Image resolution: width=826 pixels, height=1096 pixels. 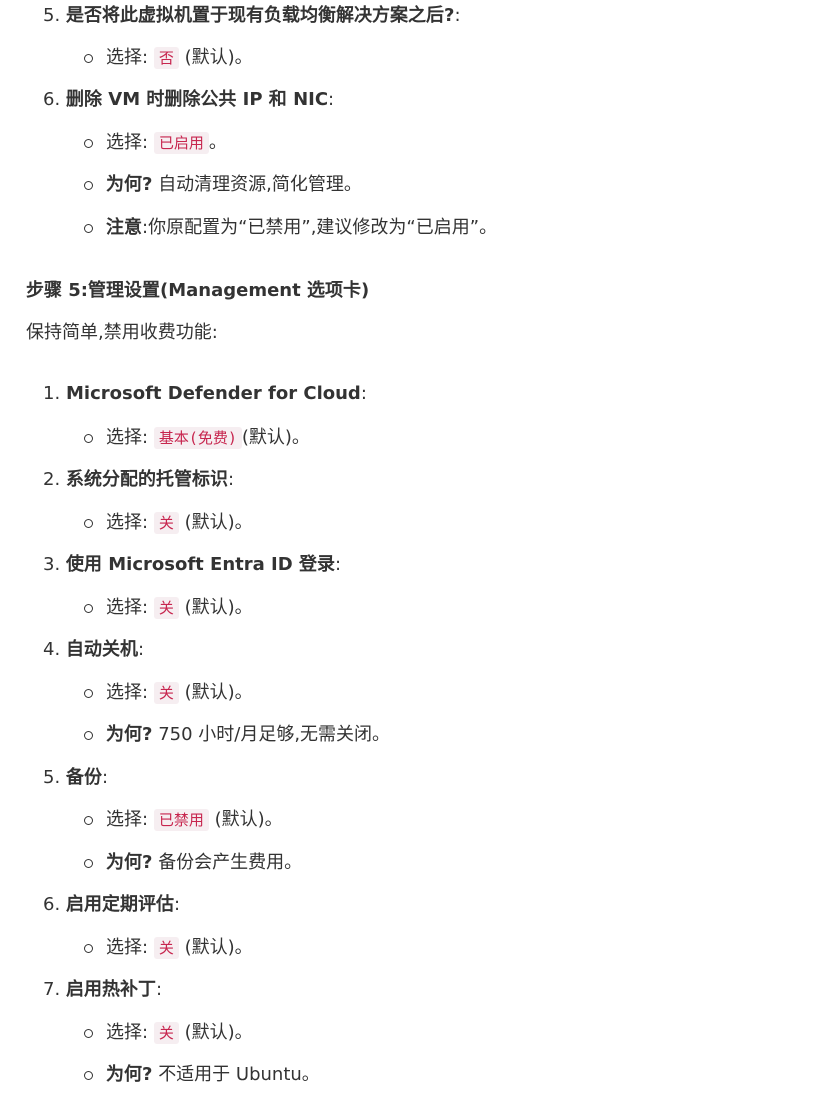 I want to click on why-text: 750 小时/月足够,无需关闭。, so click(x=274, y=734).